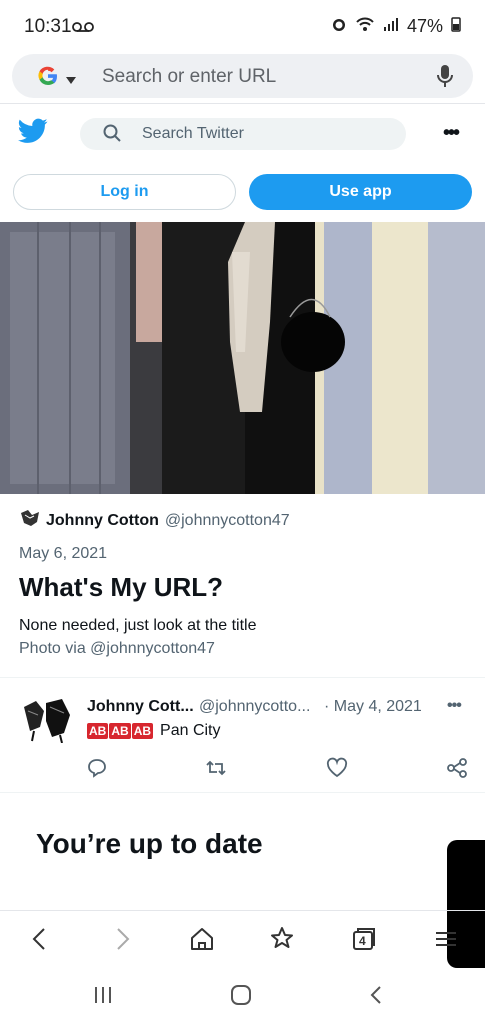 The height and width of the screenshot is (1024, 485). I want to click on login-button: Log in, so click(124, 192).